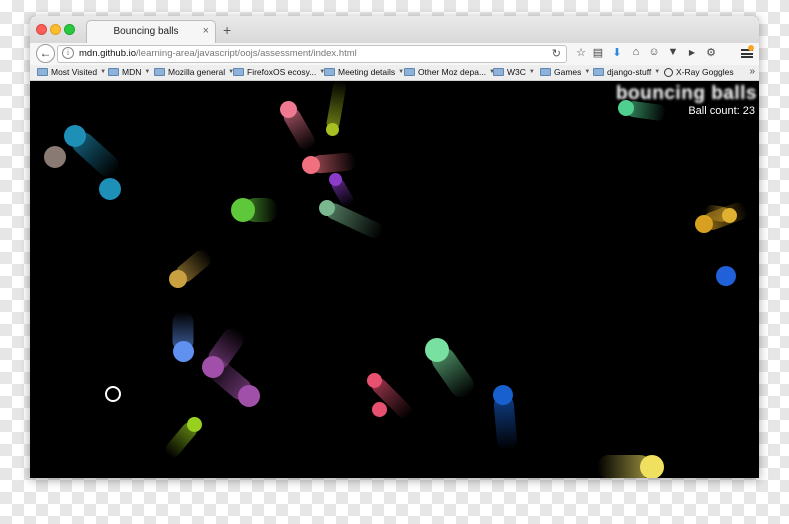  I want to click on bookmark-other-moz: Other Moz depa...▼, so click(449, 72).